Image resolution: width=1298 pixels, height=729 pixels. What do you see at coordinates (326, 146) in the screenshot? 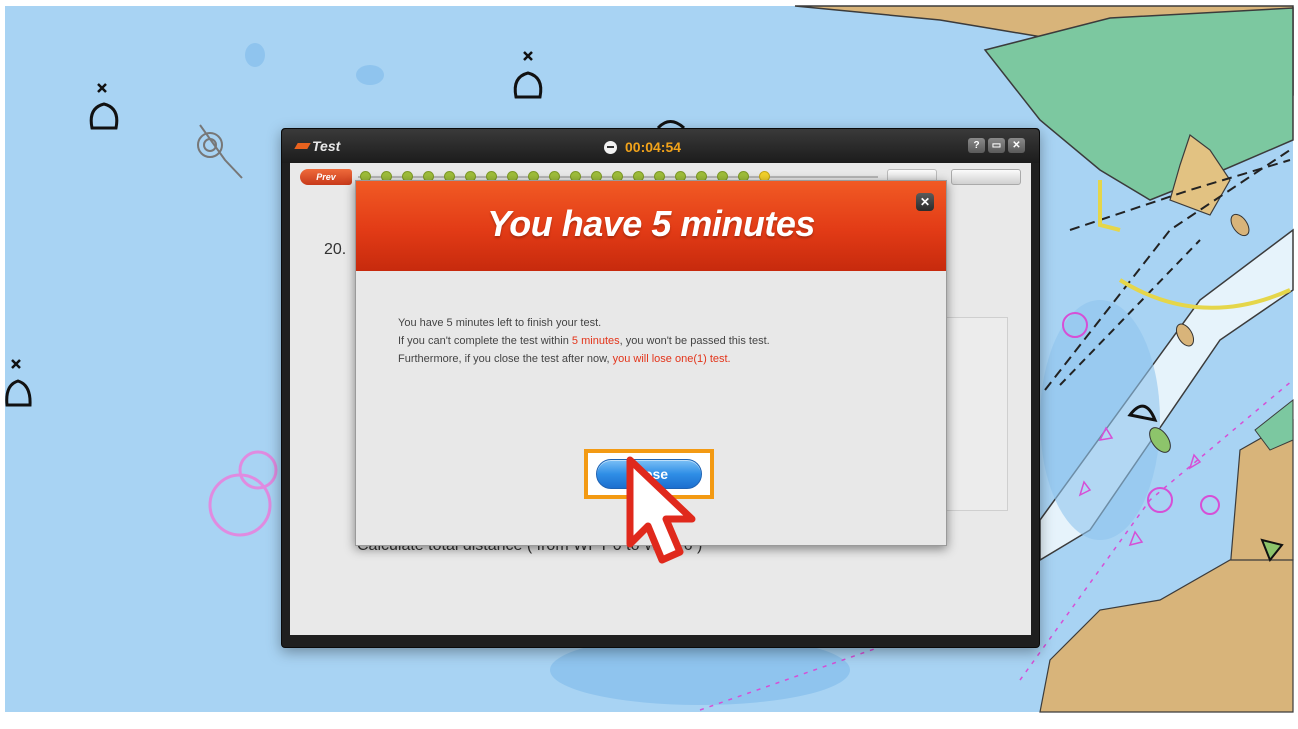
I see `window-title: Test` at bounding box center [326, 146].